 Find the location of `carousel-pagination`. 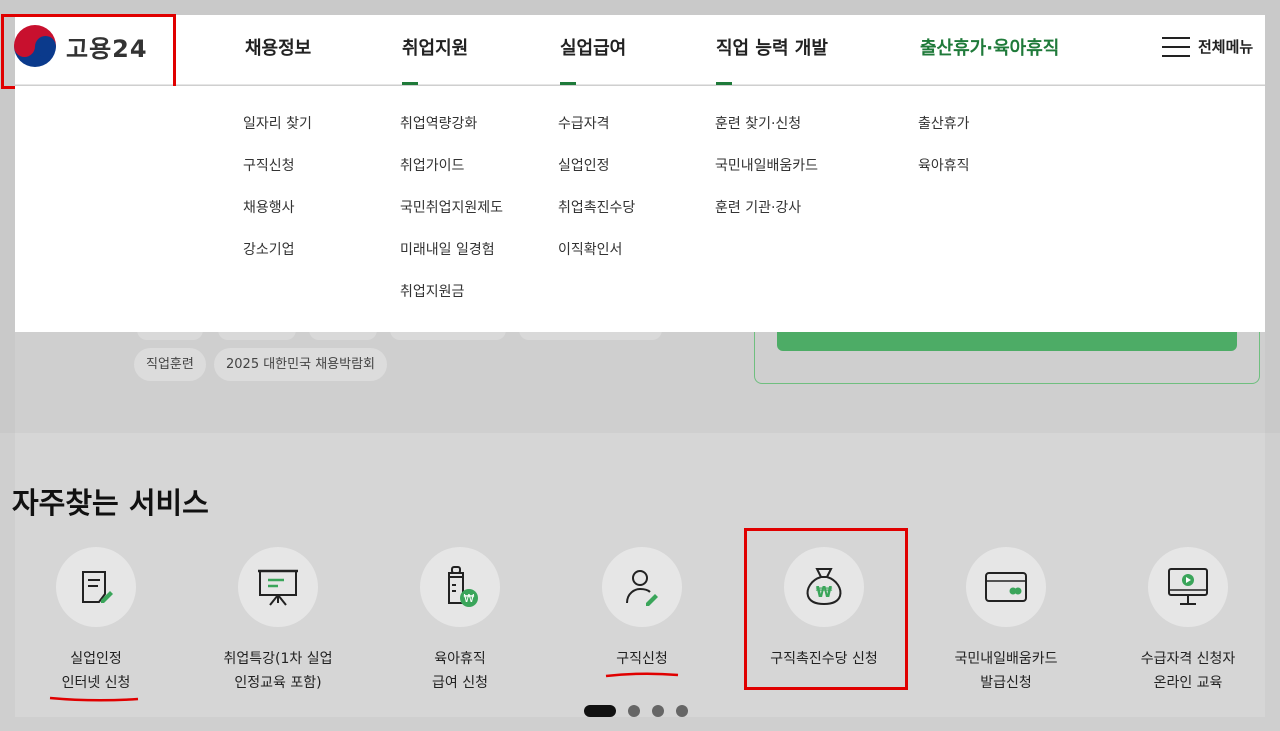

carousel-pagination is located at coordinates (636, 711).